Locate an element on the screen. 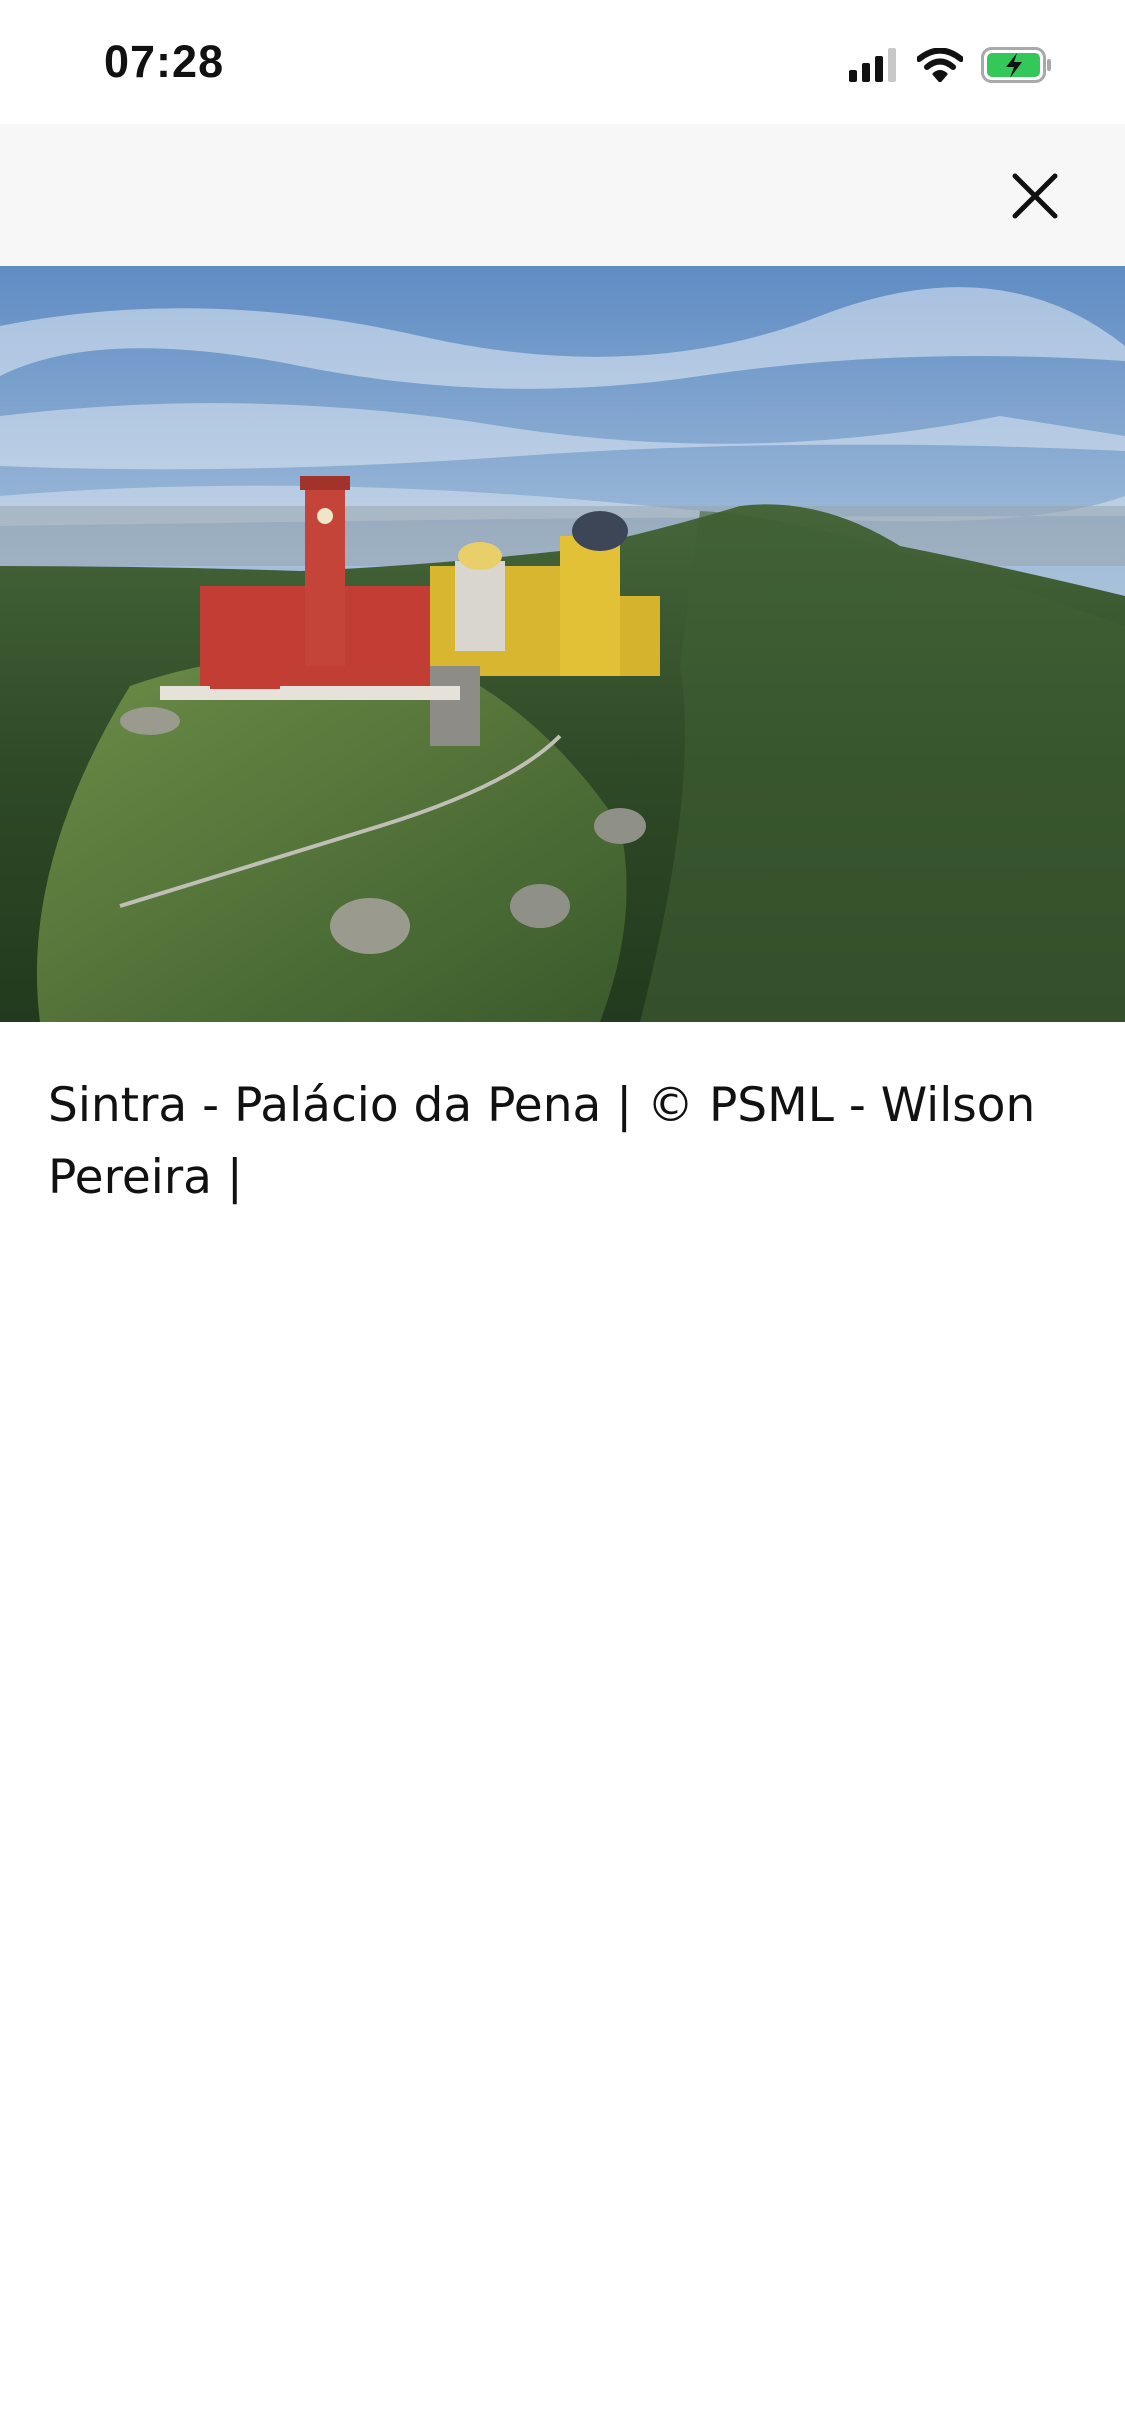 Image resolution: width=1125 pixels, height=2435 pixels. close-icon is located at coordinates (1035, 196).